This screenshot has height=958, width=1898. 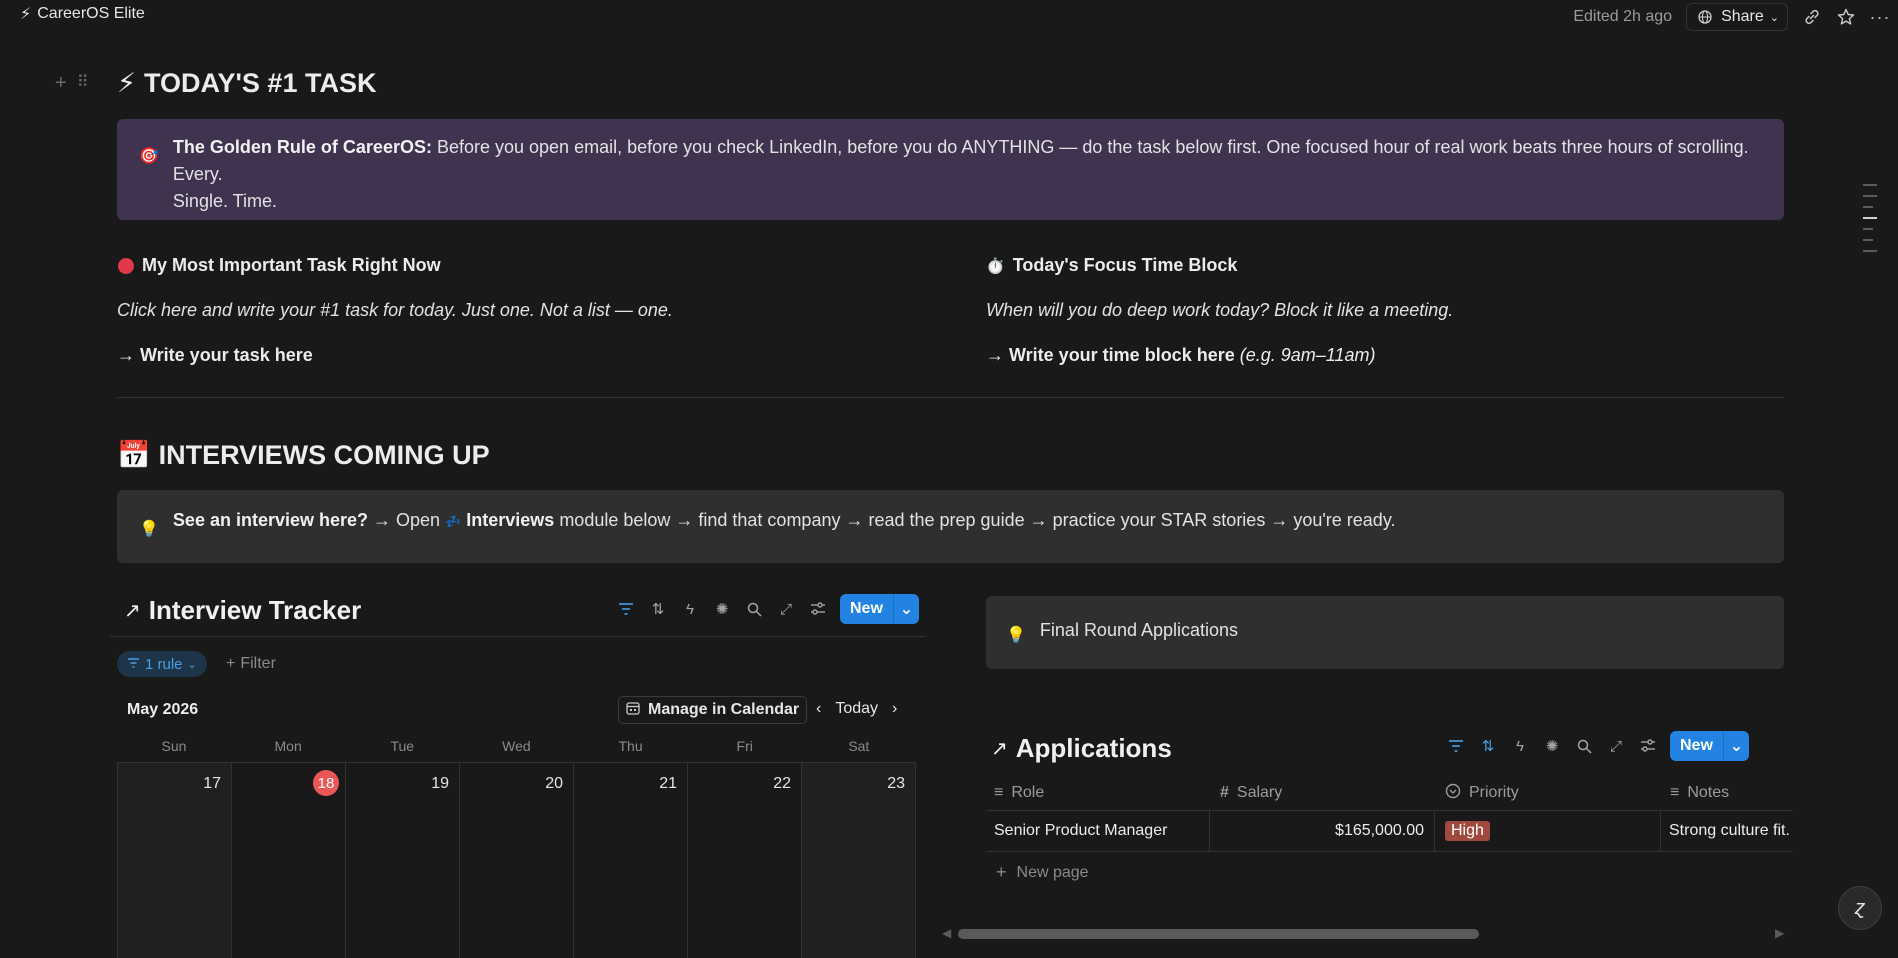 What do you see at coordinates (1705, 17) in the screenshot?
I see `globe-icon` at bounding box center [1705, 17].